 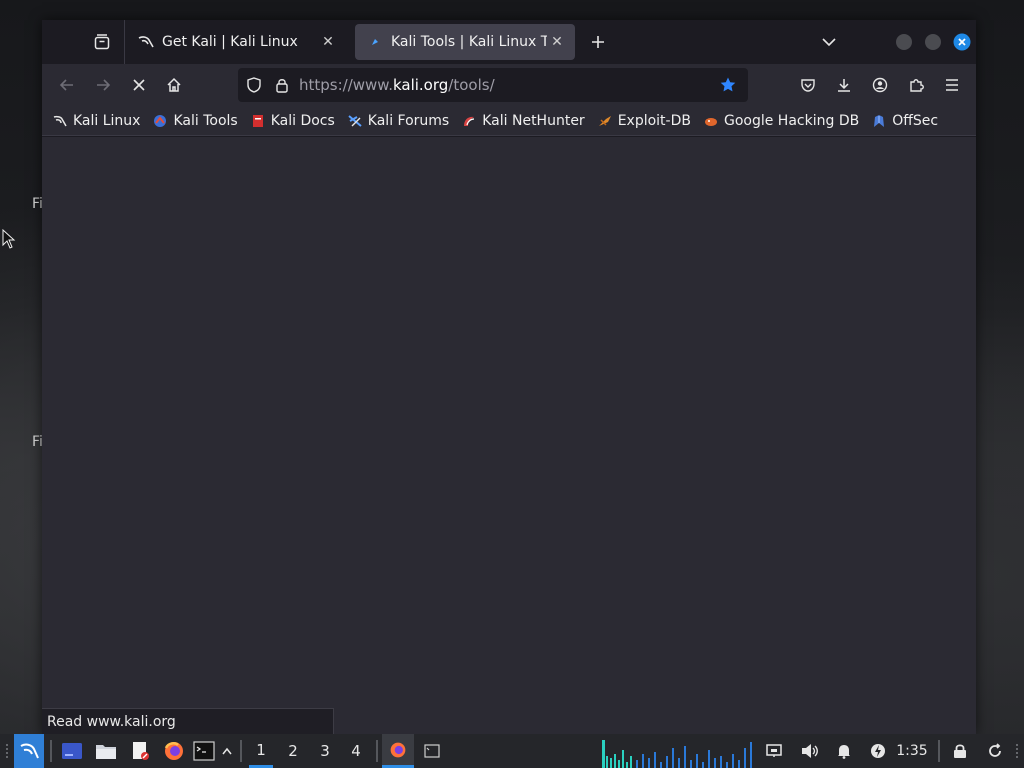 I want to click on launcher-overflow-button, so click(x=227, y=751).